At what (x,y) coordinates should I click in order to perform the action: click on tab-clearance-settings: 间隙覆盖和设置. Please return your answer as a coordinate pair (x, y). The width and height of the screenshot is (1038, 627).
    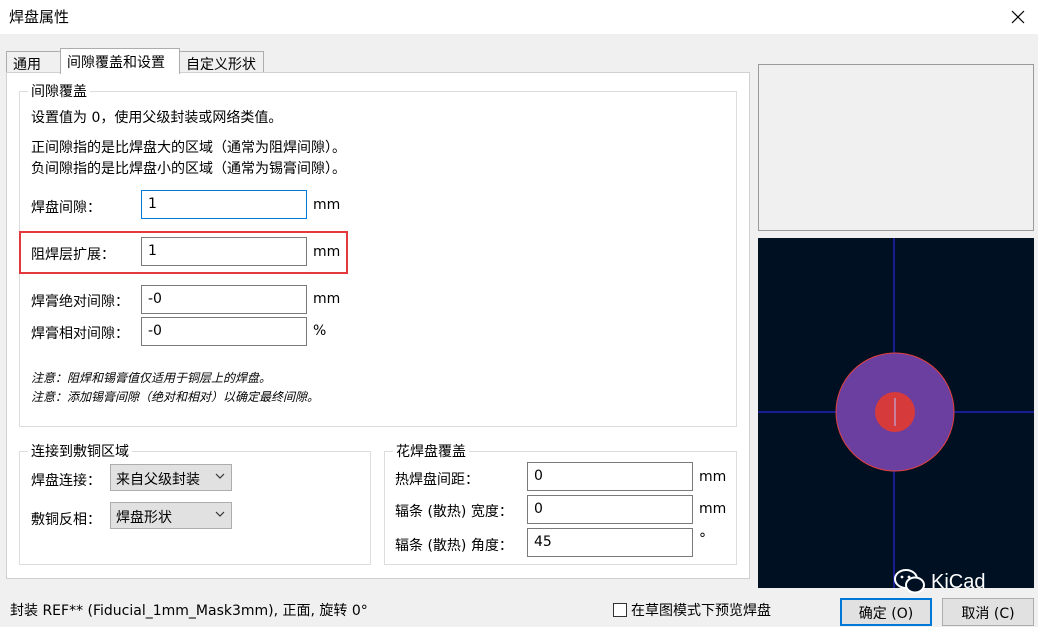
    Looking at the image, I should click on (120, 61).